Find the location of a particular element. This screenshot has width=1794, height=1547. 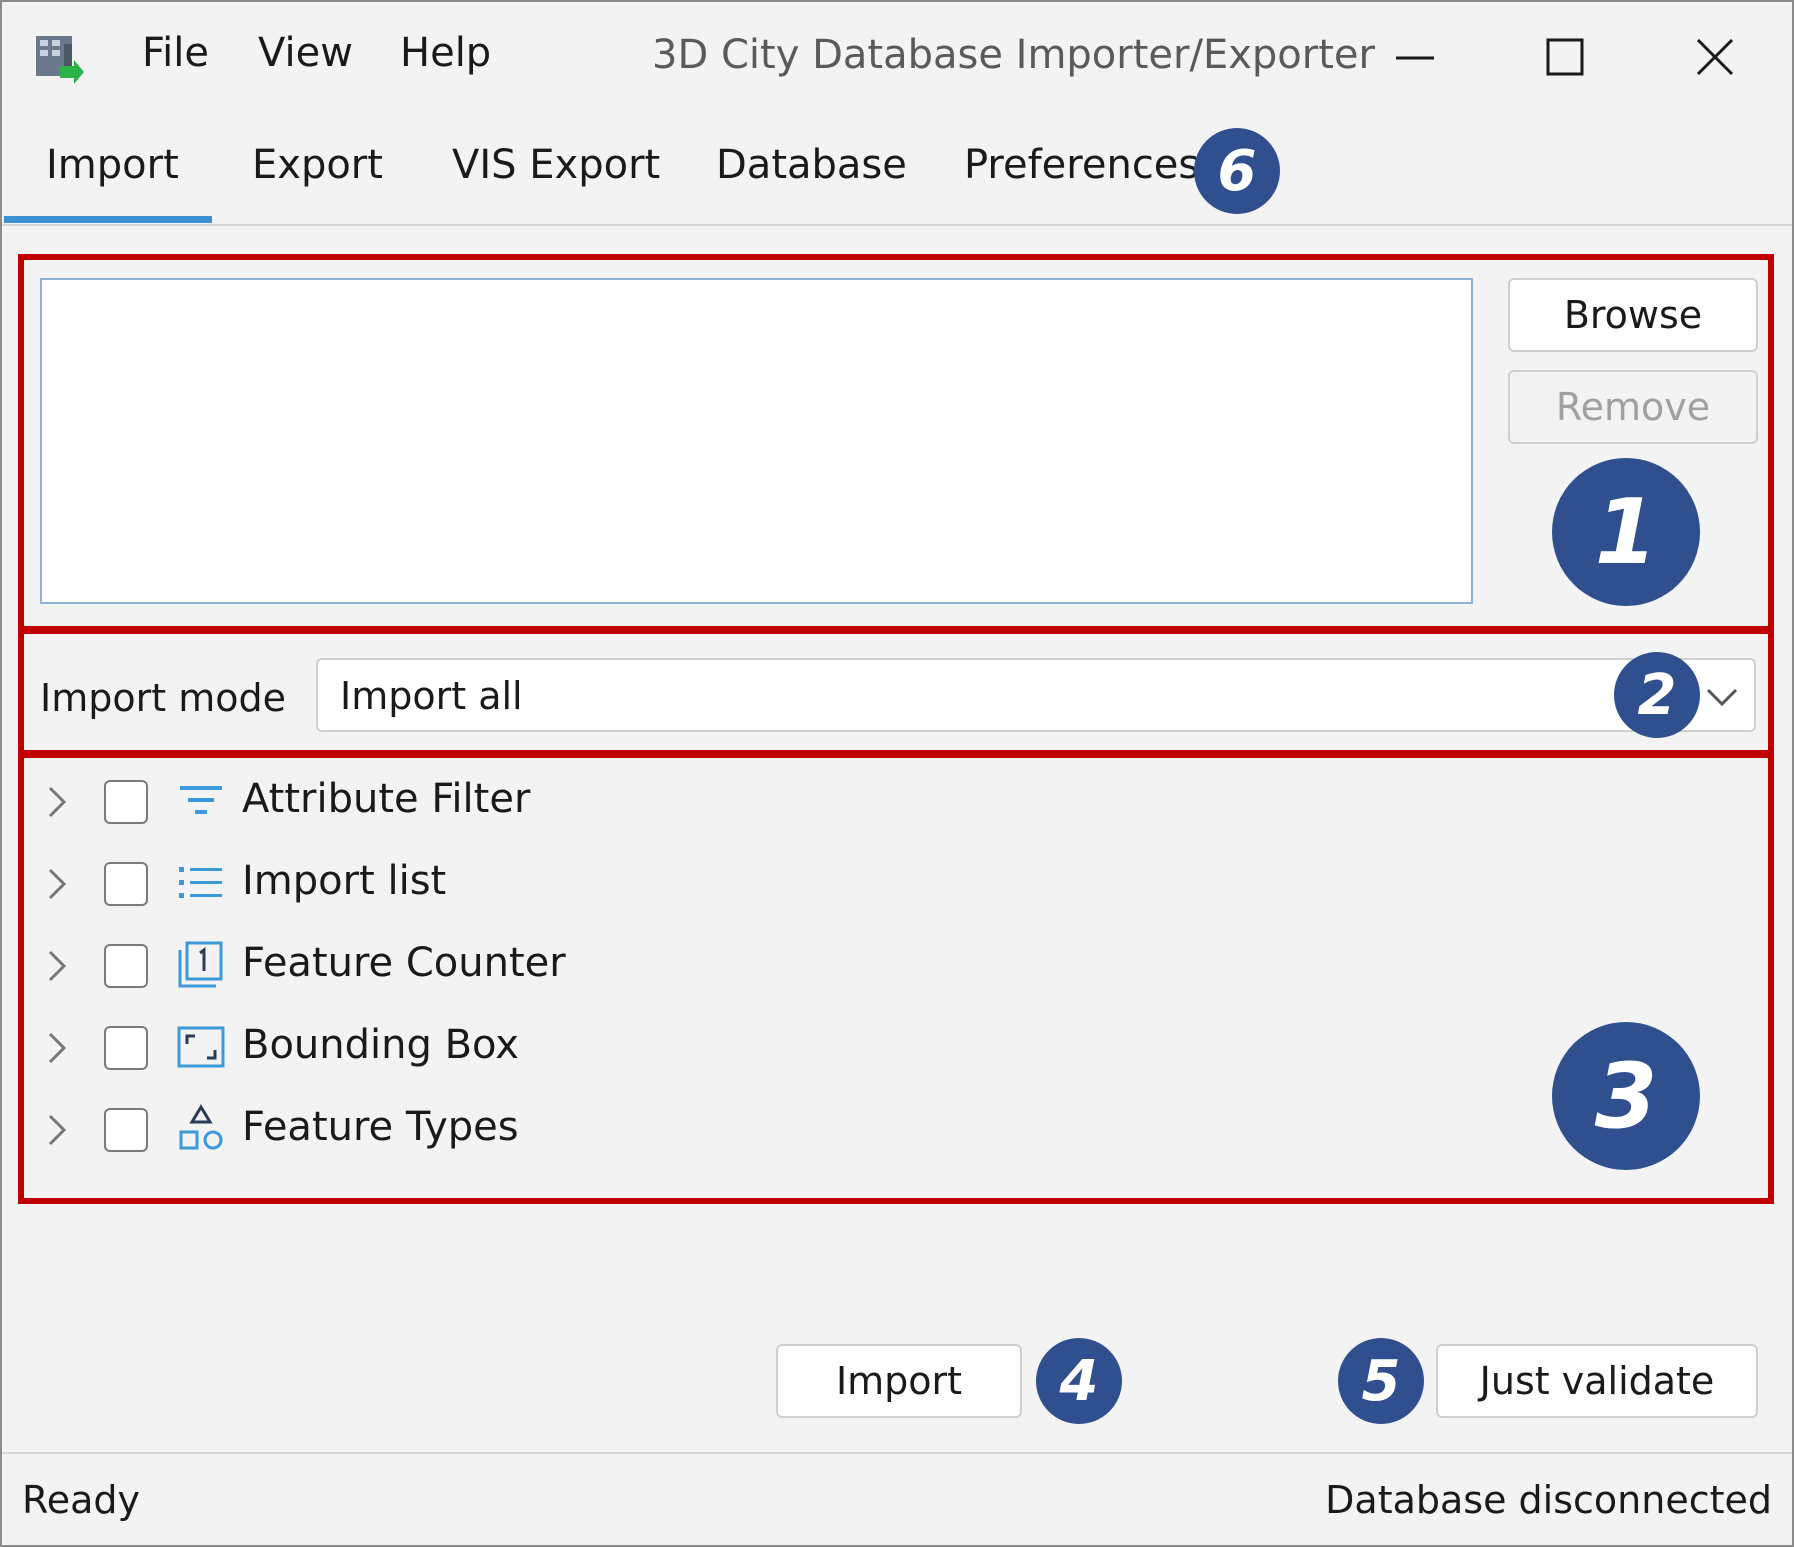

minimize-icon is located at coordinates (1415, 57).